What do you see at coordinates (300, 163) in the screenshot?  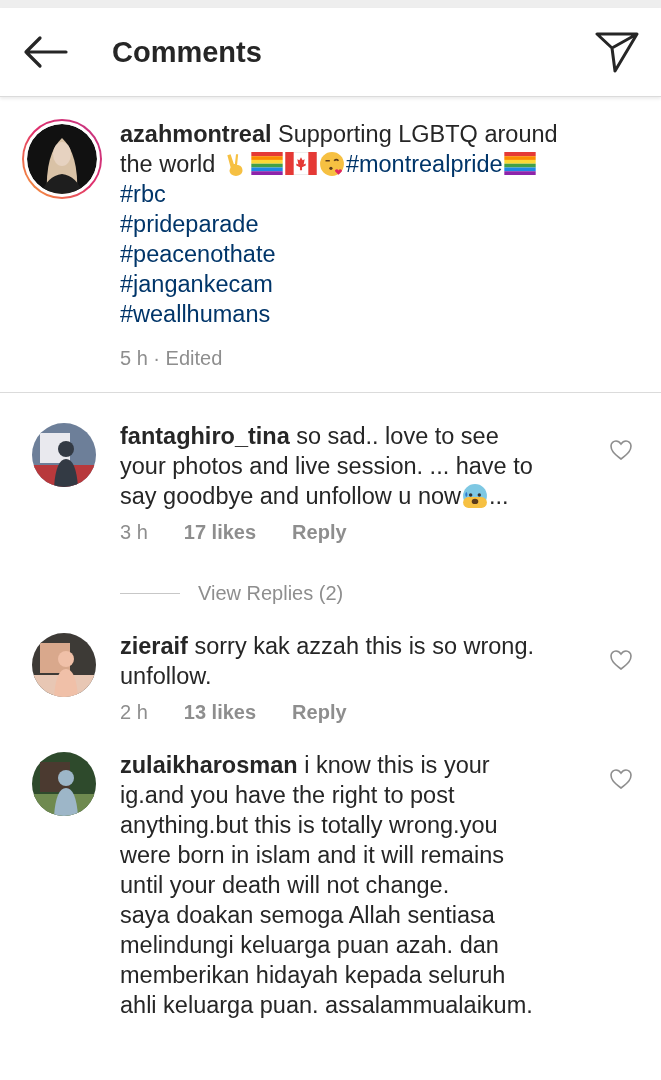 I see `canadian-flag-icon` at bounding box center [300, 163].